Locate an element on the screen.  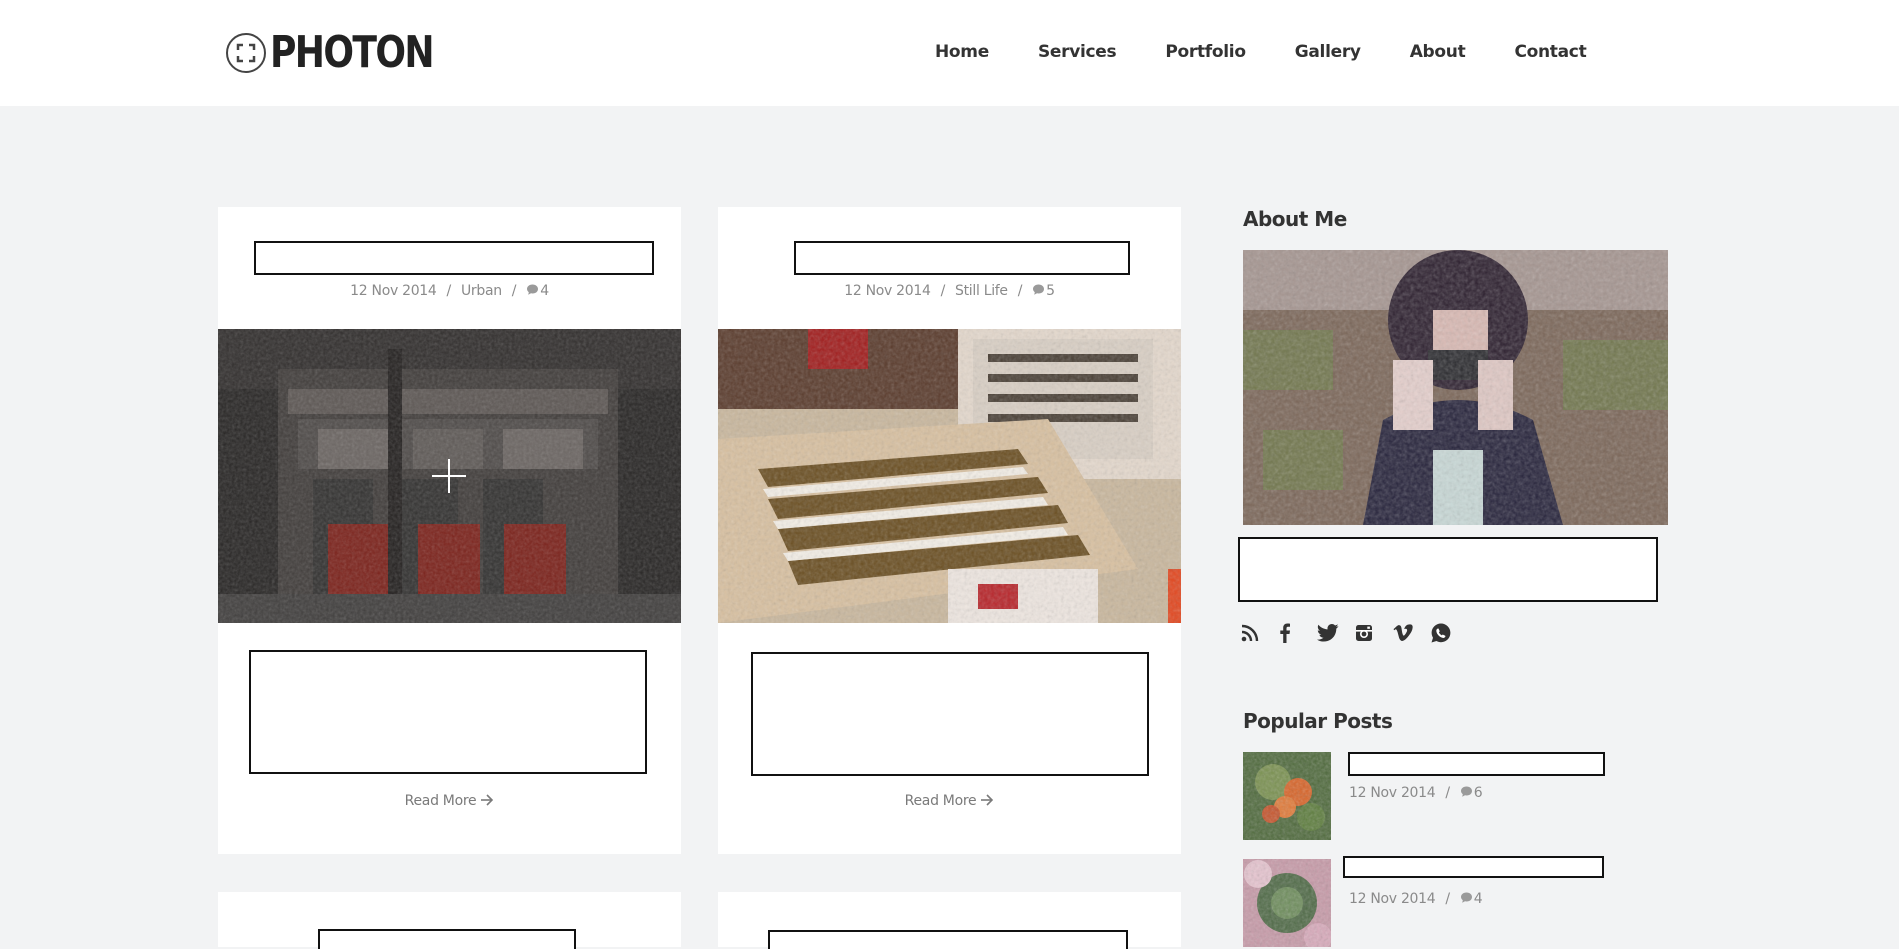
comment-count: 6 is located at coordinates (1478, 793).